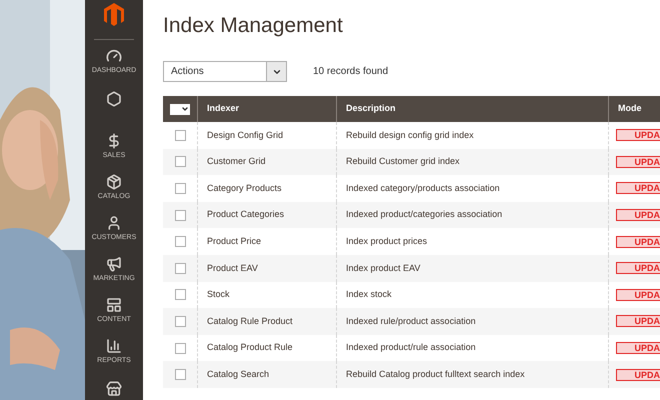 This screenshot has width=660, height=400. What do you see at coordinates (234, 241) in the screenshot?
I see `table-cell-text: Product Price` at bounding box center [234, 241].